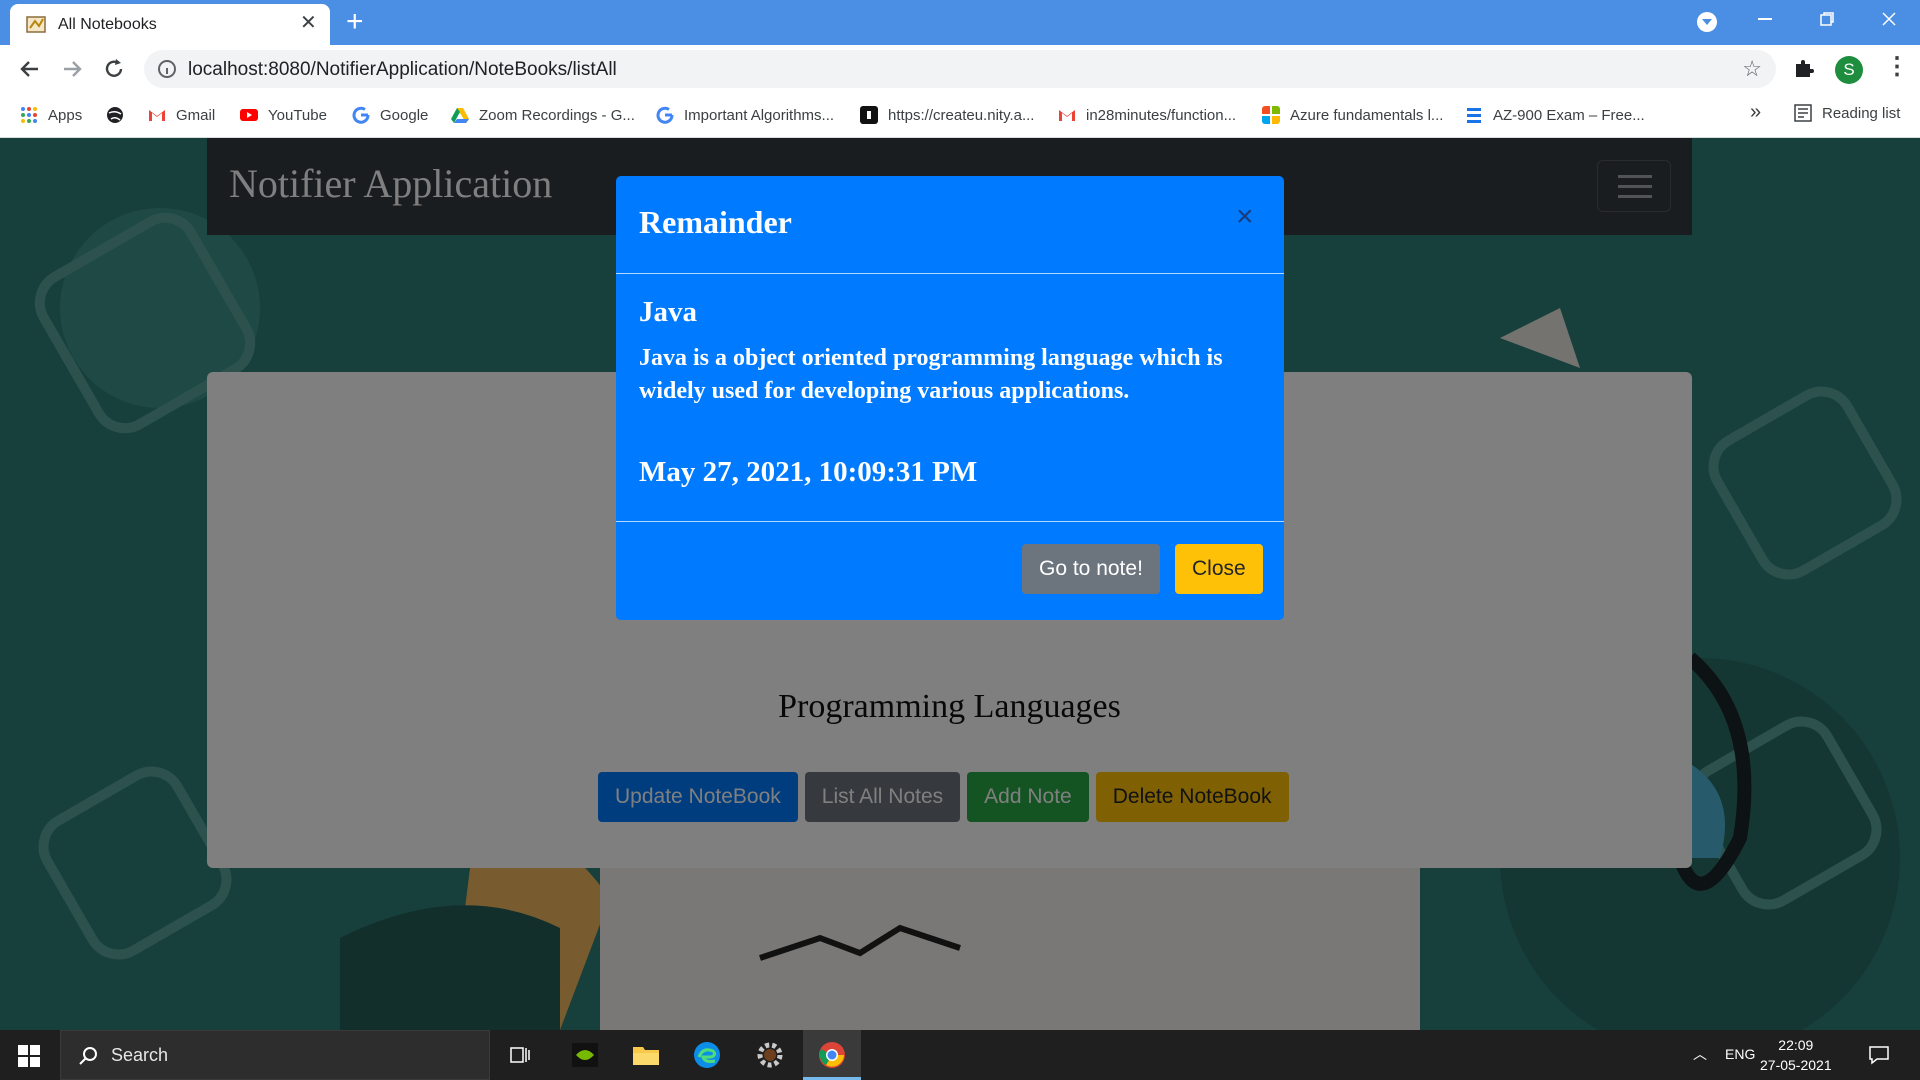 The height and width of the screenshot is (1080, 1920). Describe the element at coordinates (960, 22) in the screenshot. I see `browser-tab-strip: All Notebooks ✕ +` at that location.